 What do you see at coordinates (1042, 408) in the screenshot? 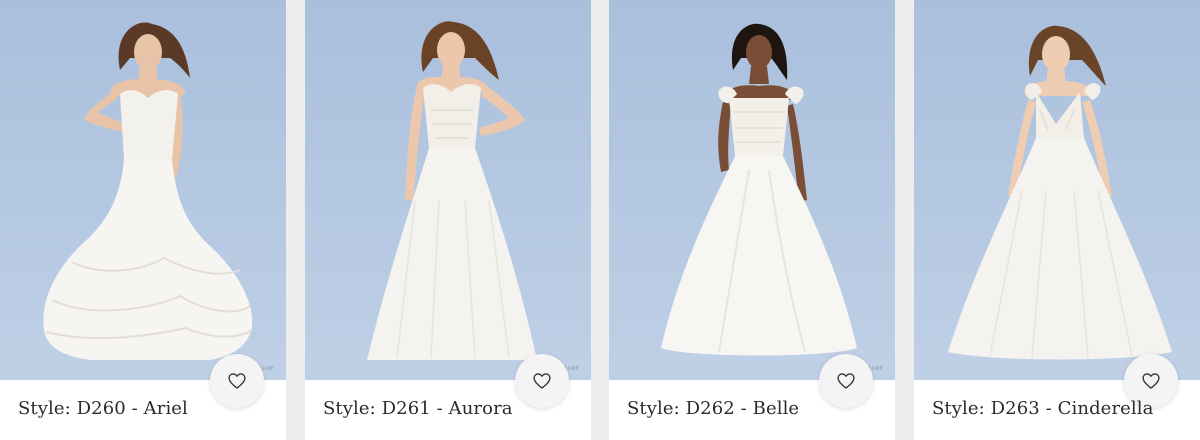
I see `product-style-label: Style: D263 - Cinderella` at bounding box center [1042, 408].